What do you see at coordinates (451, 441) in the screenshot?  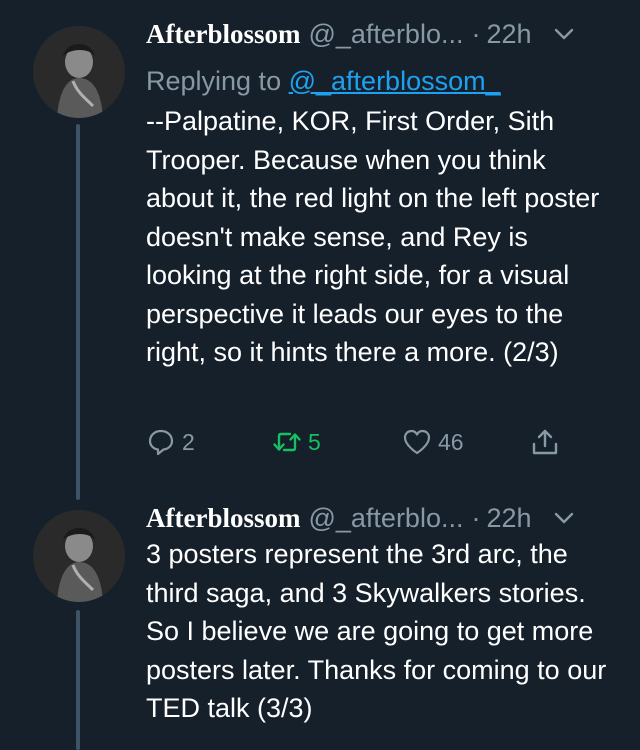 I see `like-count: 46` at bounding box center [451, 441].